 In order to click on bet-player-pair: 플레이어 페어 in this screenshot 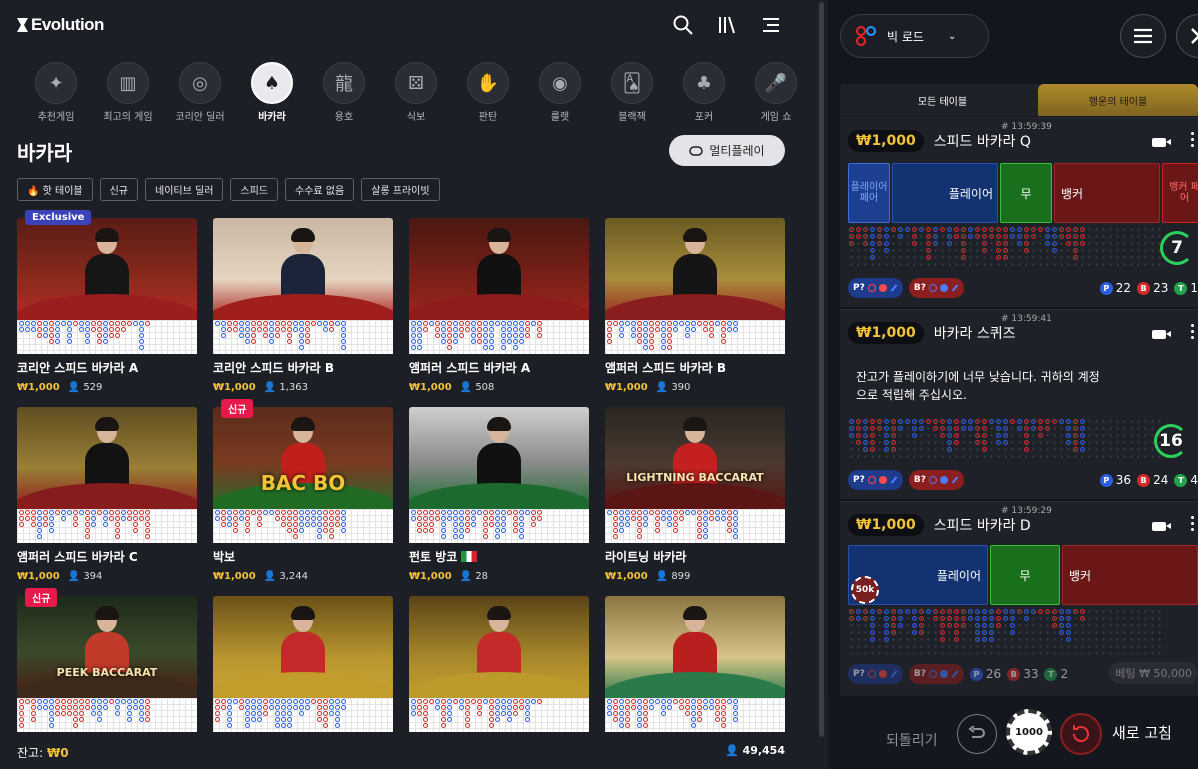, I will do `click(869, 193)`.